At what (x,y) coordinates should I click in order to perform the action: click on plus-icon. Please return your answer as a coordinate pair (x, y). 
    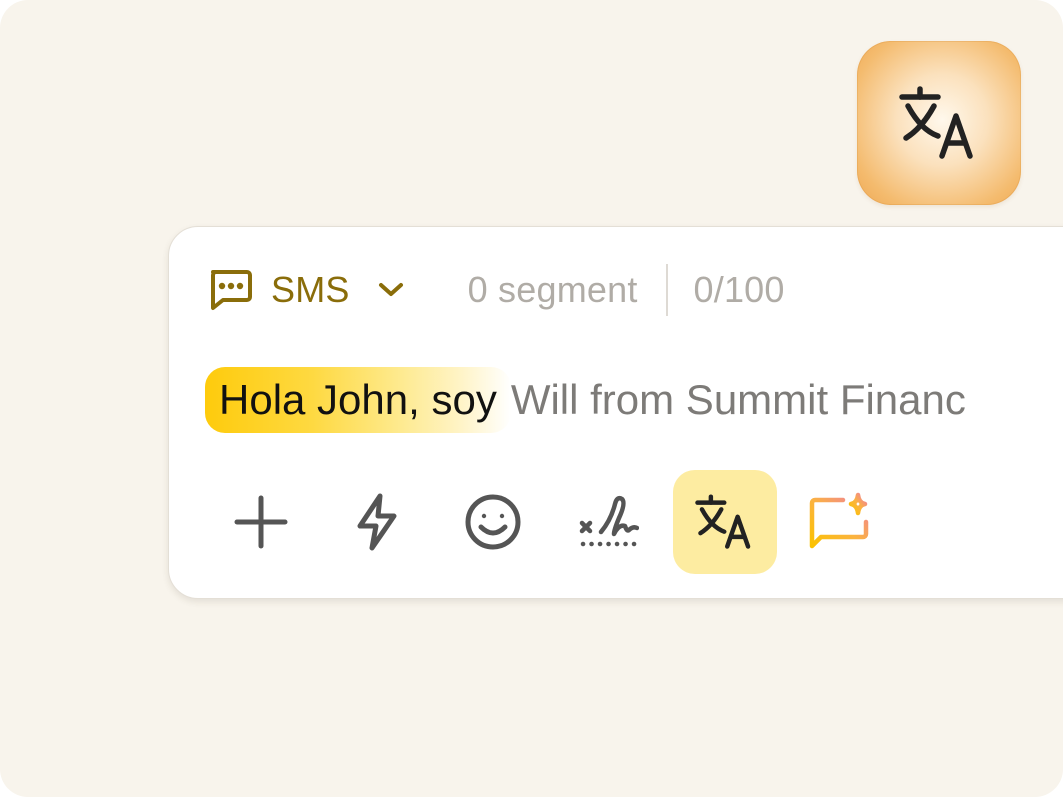
    Looking at the image, I should click on (261, 522).